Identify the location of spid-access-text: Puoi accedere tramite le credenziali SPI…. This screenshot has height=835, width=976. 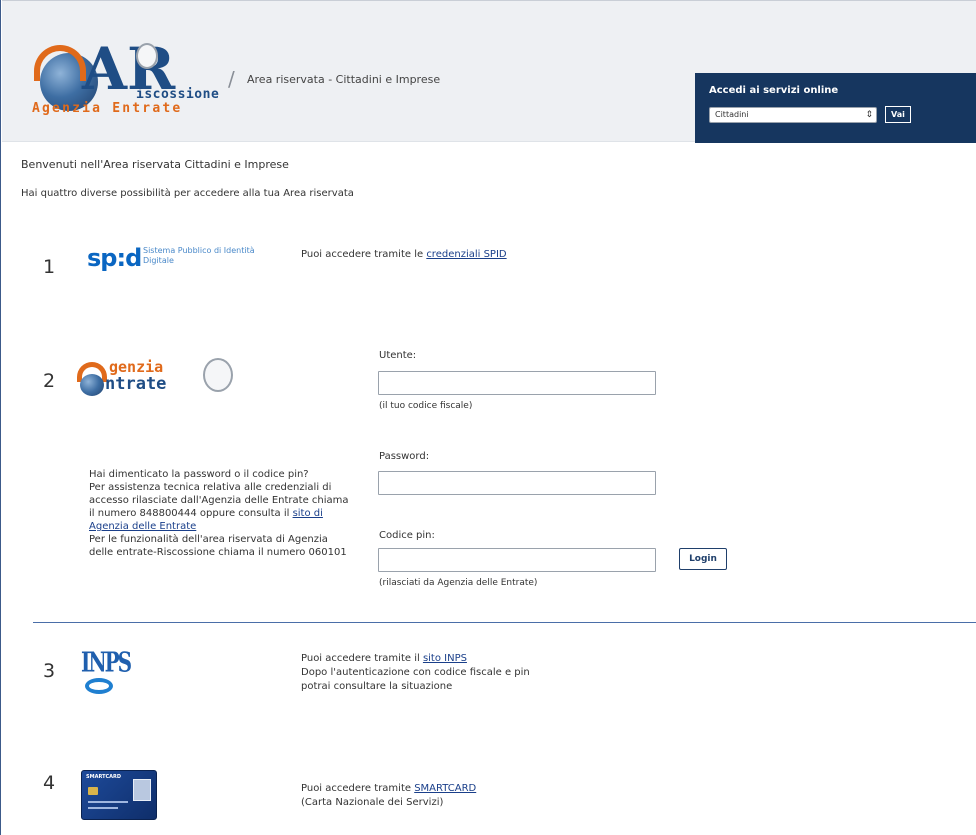
(404, 254).